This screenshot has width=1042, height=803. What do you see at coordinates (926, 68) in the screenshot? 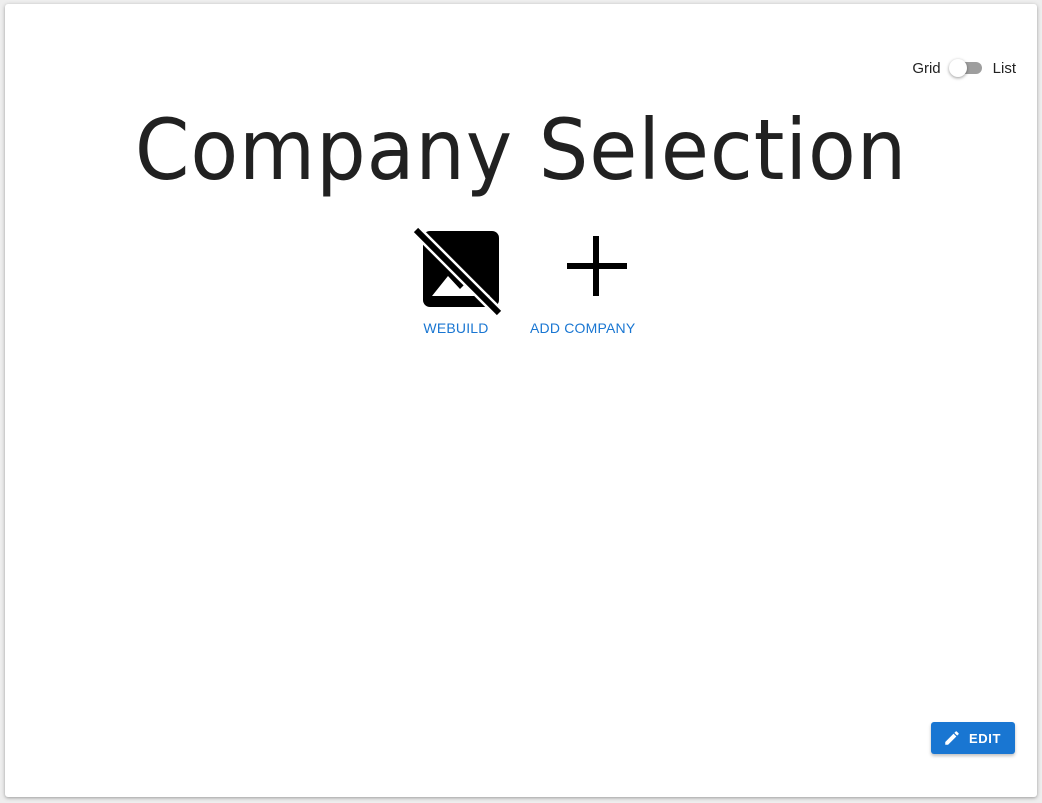
I see `grid-label: Grid` at bounding box center [926, 68].